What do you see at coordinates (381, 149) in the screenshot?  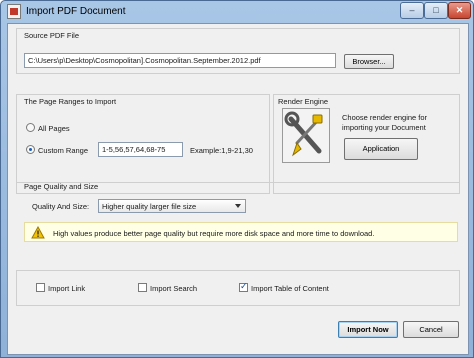 I see `application-button: Application` at bounding box center [381, 149].